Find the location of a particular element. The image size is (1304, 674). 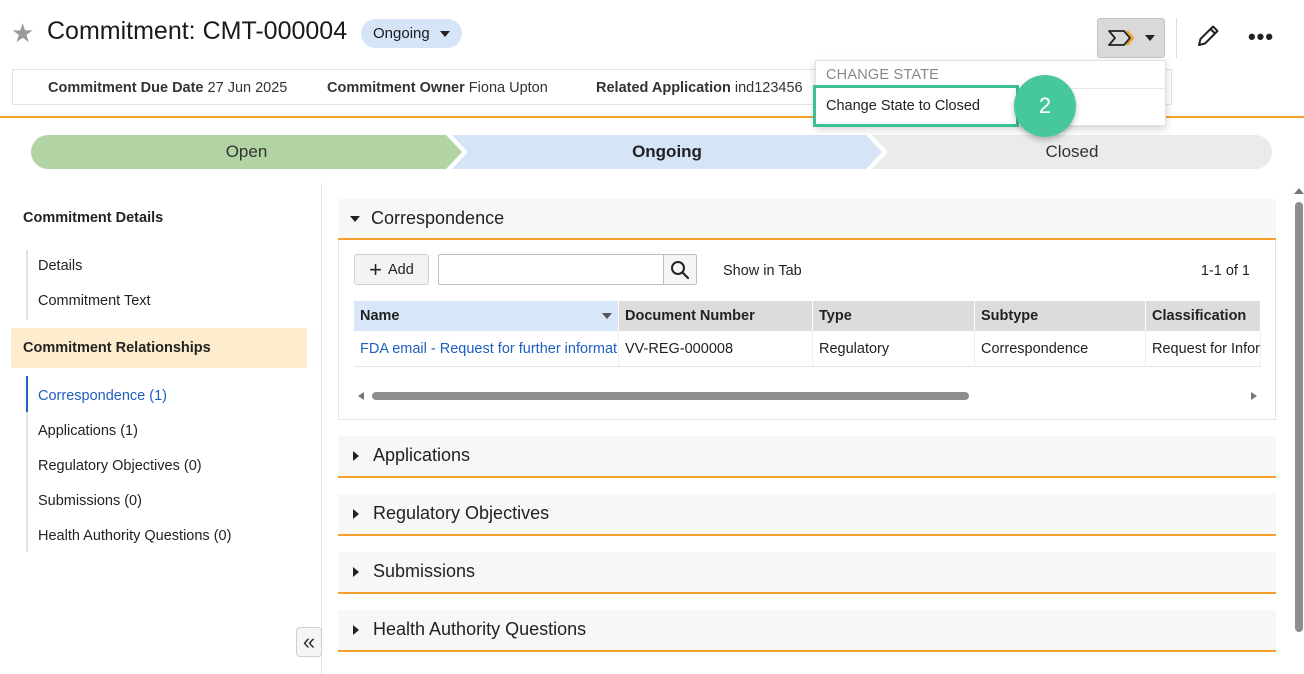

column-header-subtype: Subtype is located at coordinates (1060, 316).